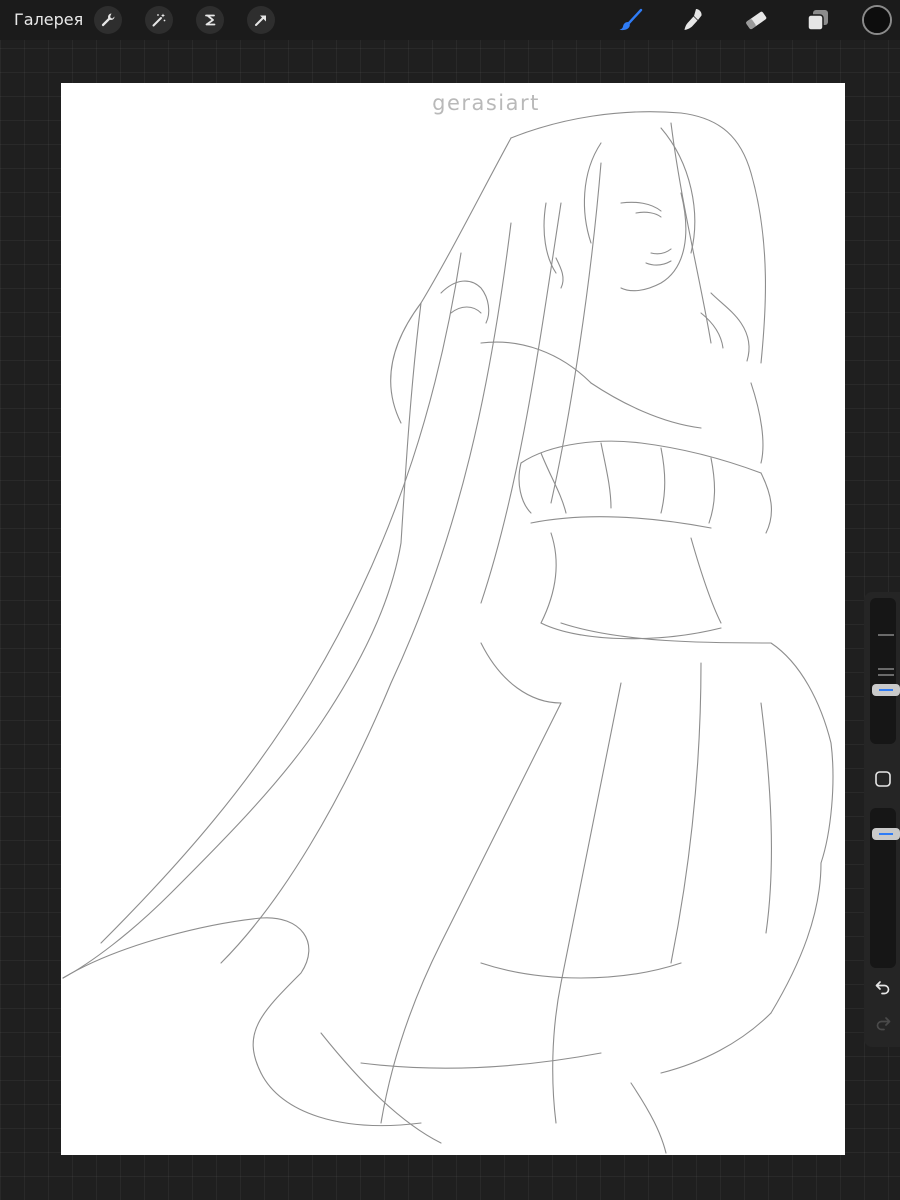 This screenshot has height=1200, width=900. I want to click on square-modify-icon, so click(883, 779).